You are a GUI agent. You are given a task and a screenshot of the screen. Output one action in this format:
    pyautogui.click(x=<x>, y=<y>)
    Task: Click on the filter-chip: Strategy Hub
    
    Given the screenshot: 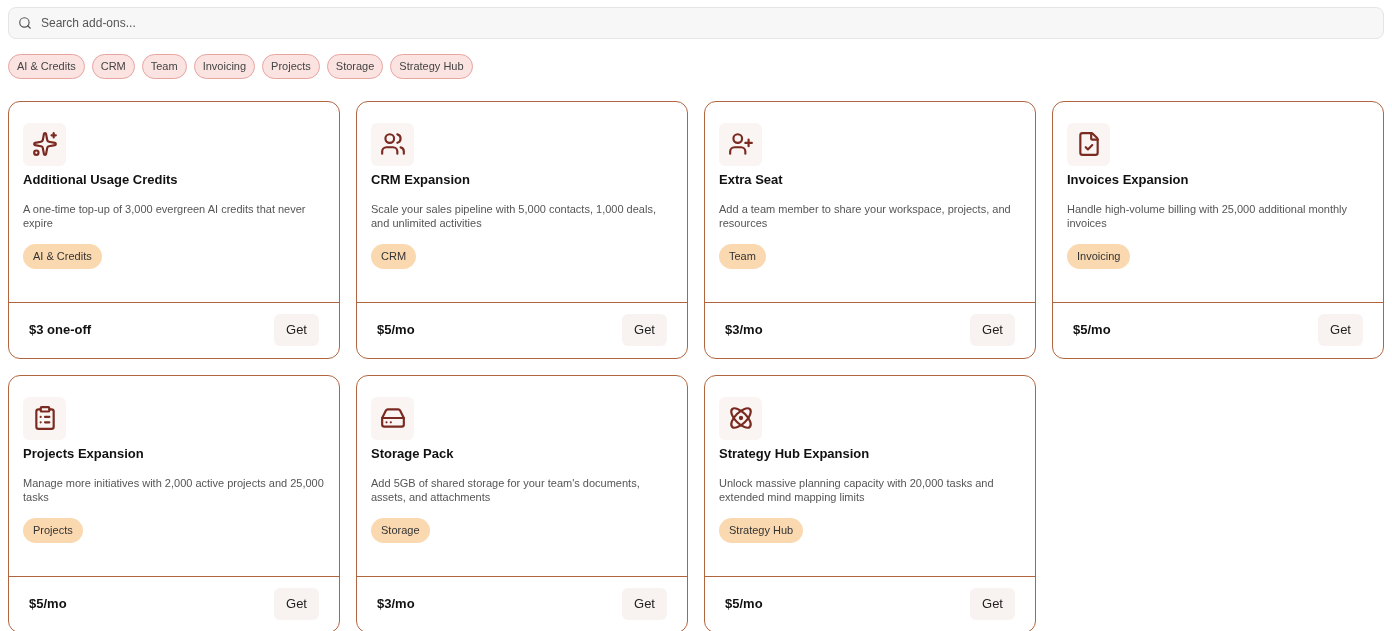 What is the action you would take?
    pyautogui.click(x=431, y=66)
    